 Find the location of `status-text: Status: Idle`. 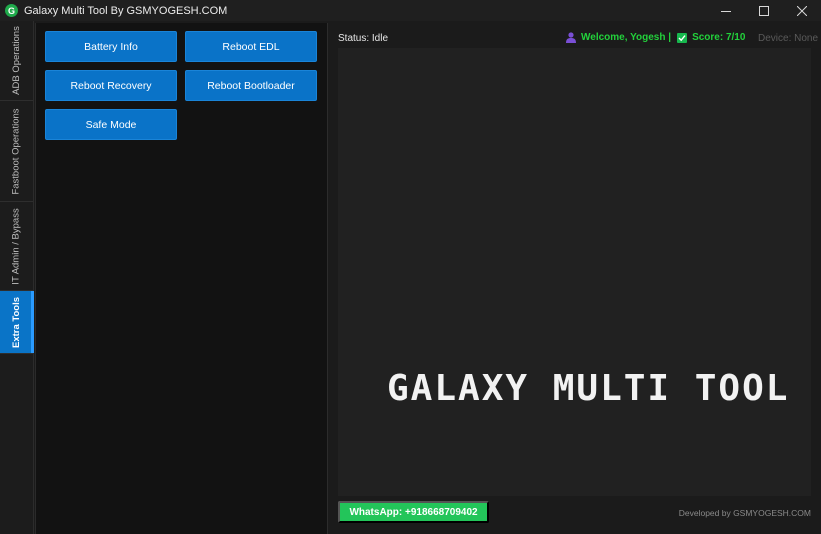

status-text: Status: Idle is located at coordinates (363, 38).